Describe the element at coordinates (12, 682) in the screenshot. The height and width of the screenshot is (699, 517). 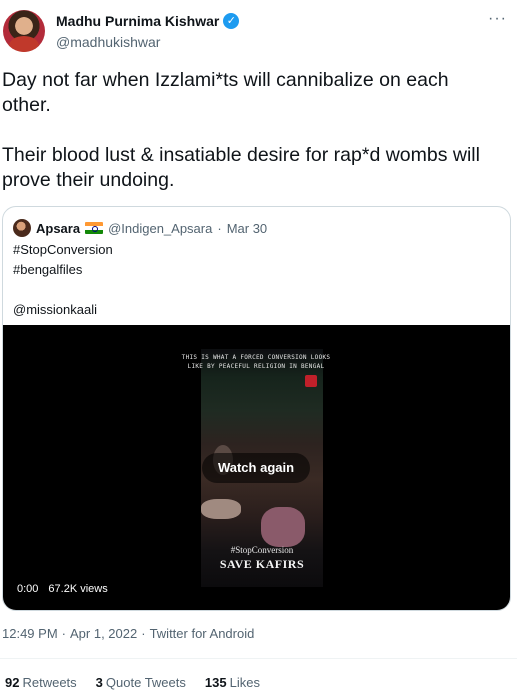
I see `retweets-count: 92` at that location.